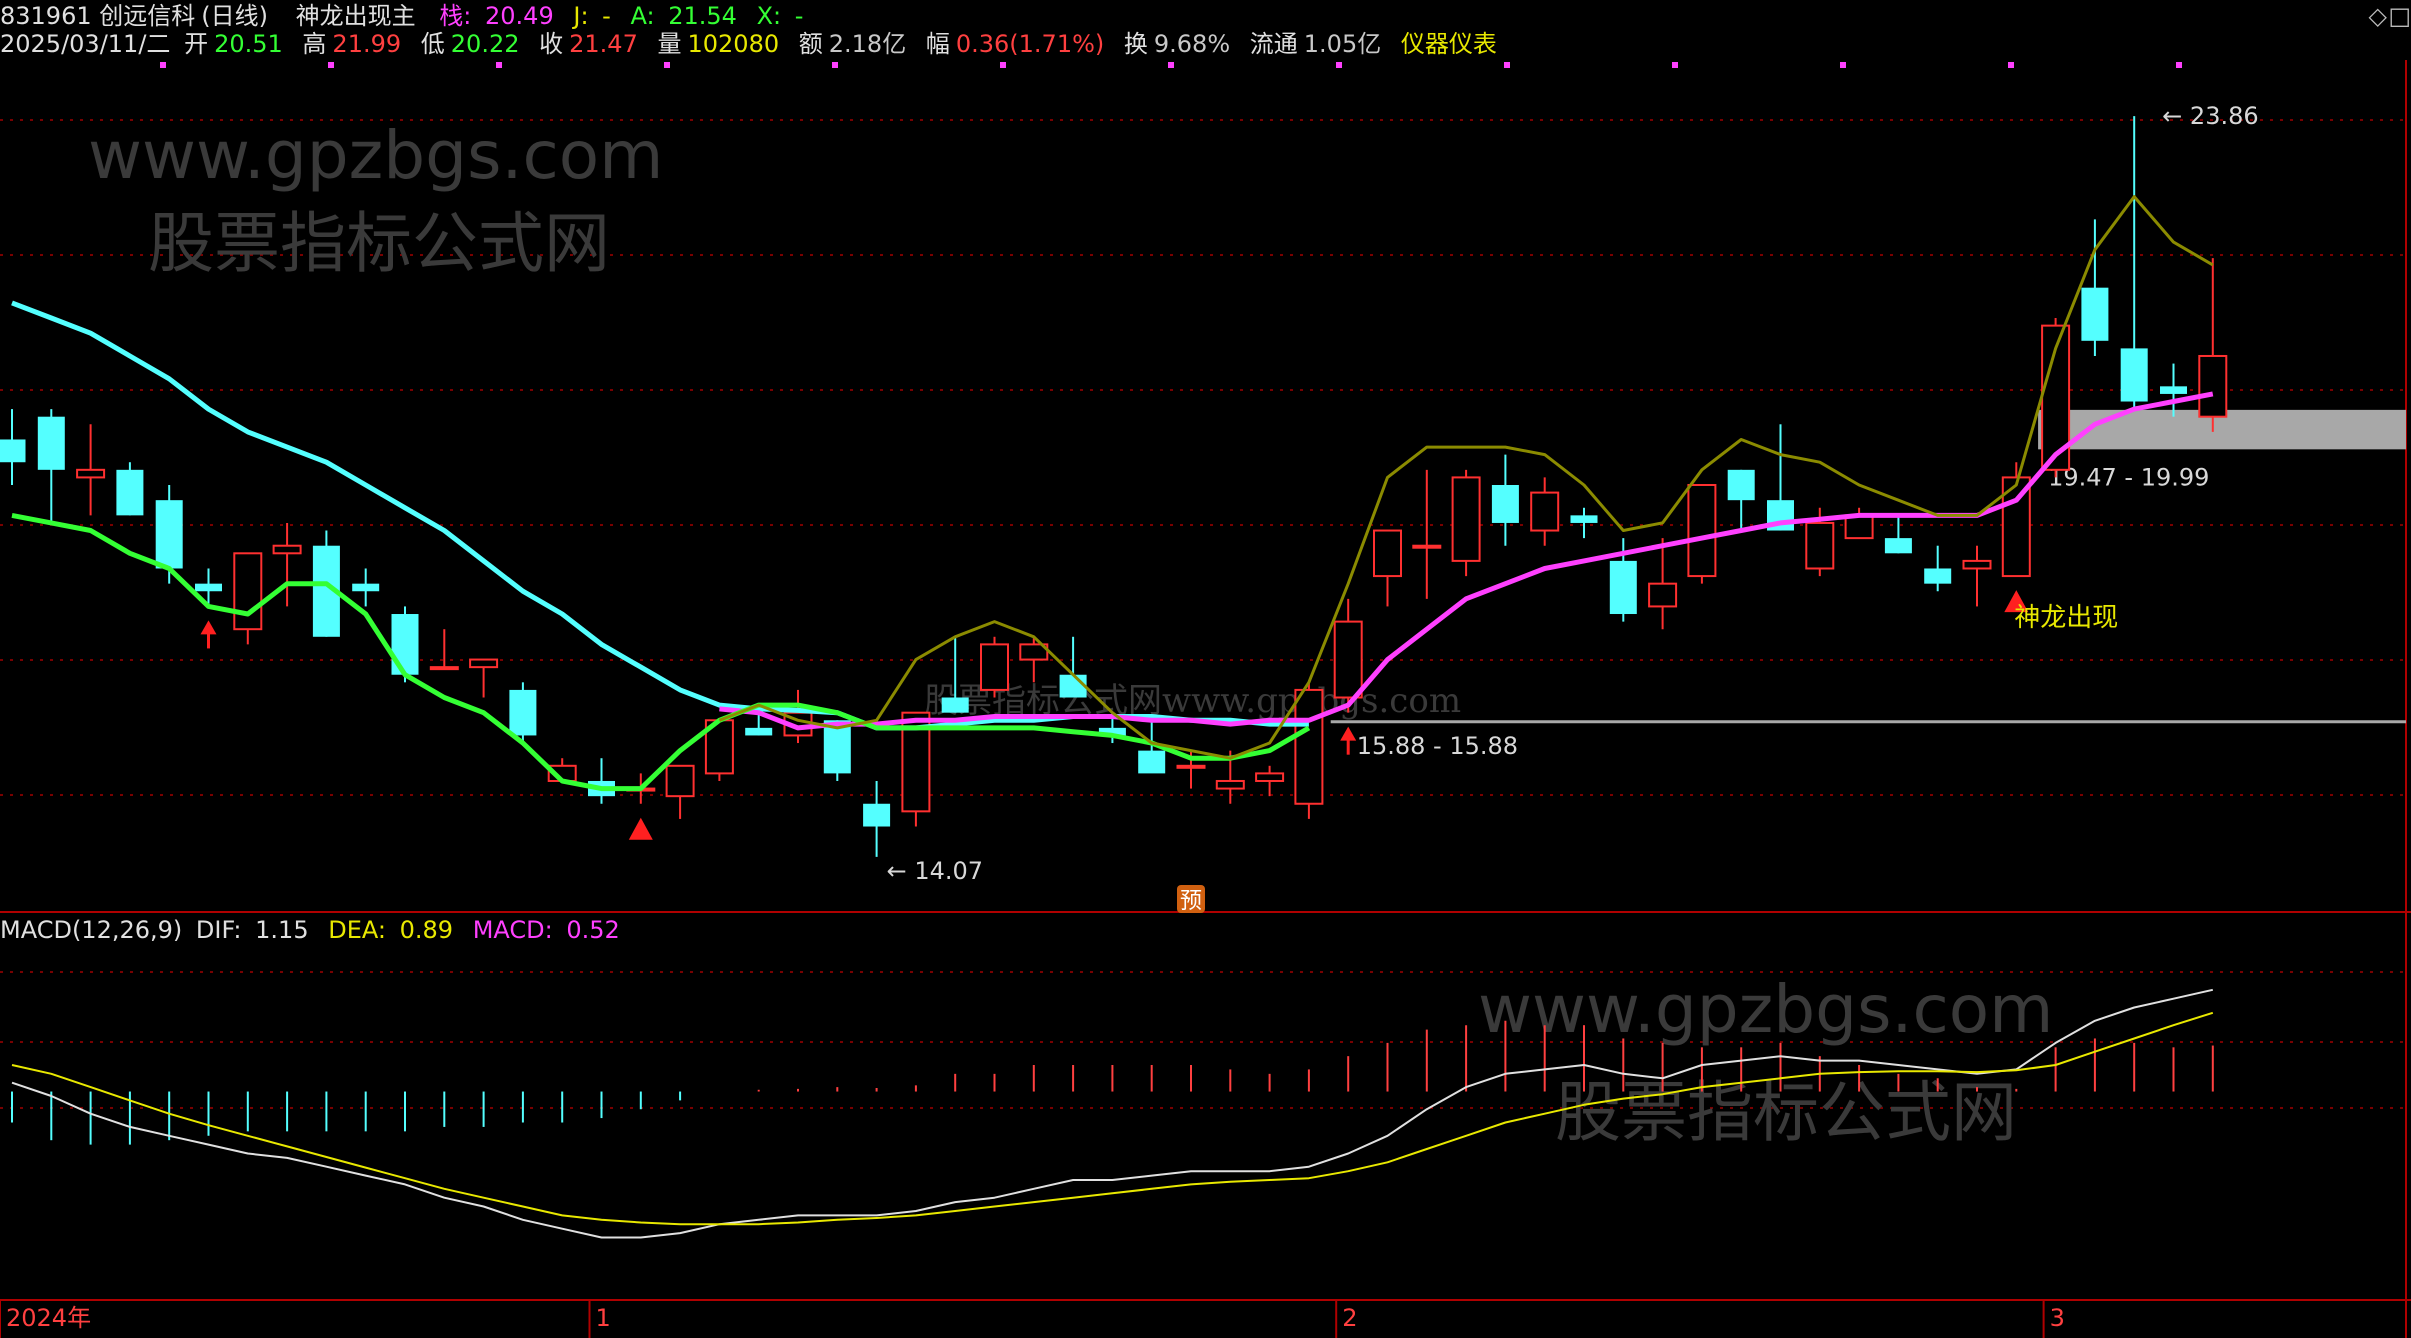  Describe the element at coordinates (2057, 1318) in the screenshot. I see `date-tick-label: 3` at that location.